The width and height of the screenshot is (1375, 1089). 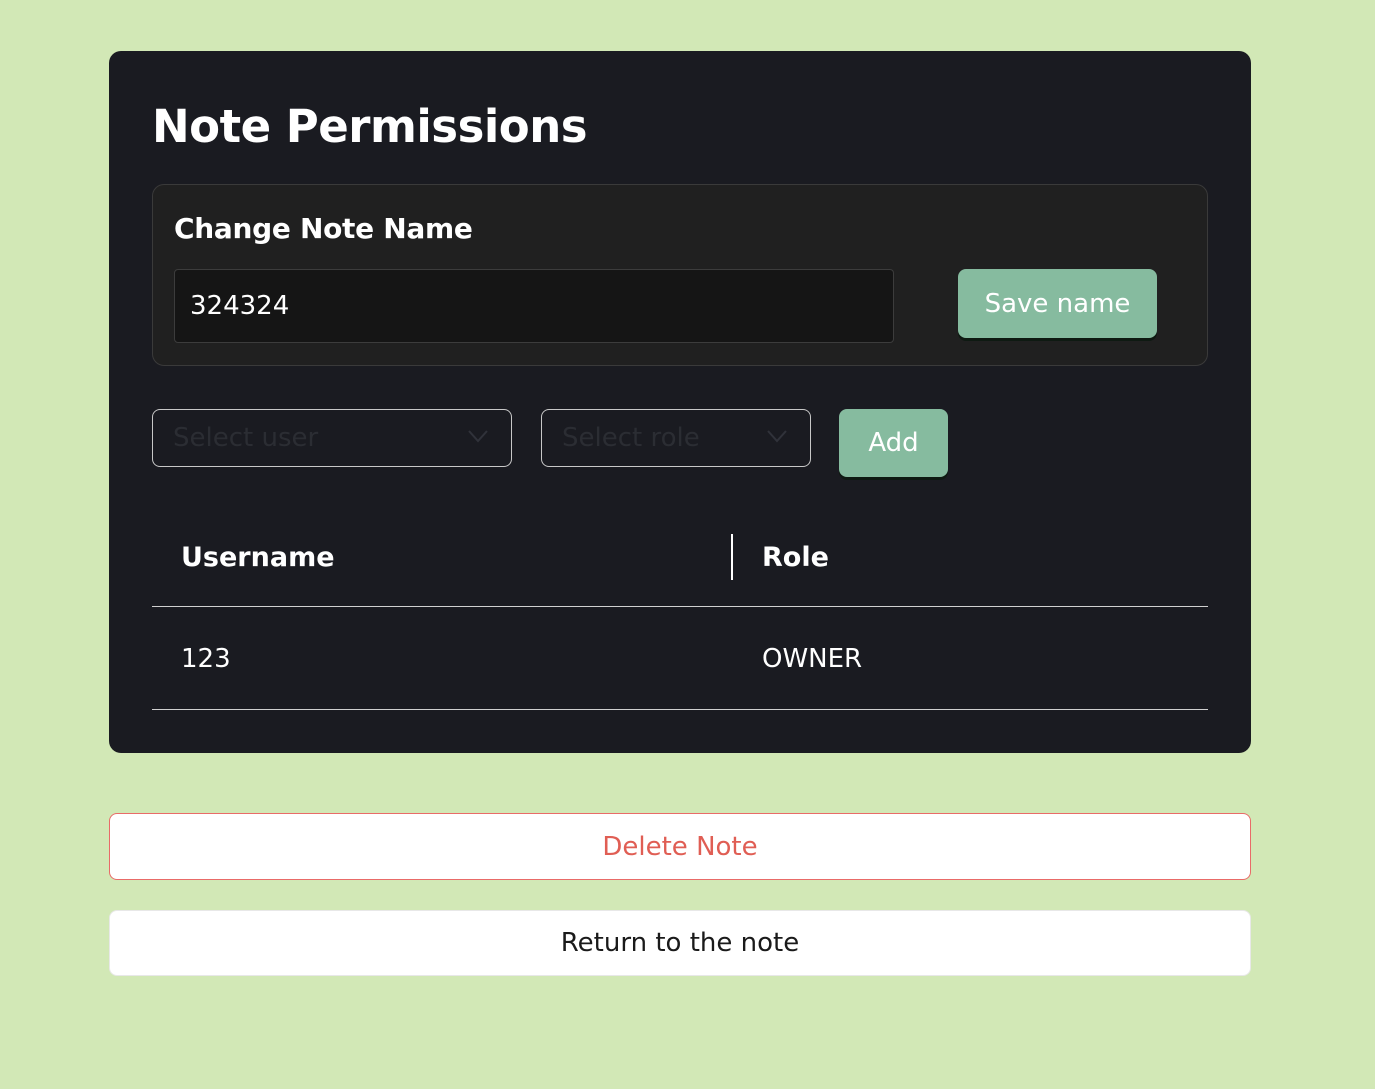 What do you see at coordinates (795, 557) in the screenshot?
I see `column-header-role: Role` at bounding box center [795, 557].